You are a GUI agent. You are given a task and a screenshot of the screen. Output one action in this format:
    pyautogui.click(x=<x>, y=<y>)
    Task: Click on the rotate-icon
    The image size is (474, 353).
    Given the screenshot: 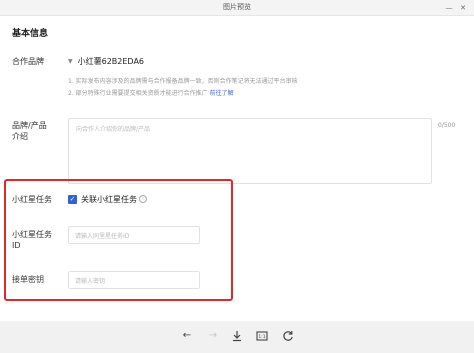 What is the action you would take?
    pyautogui.click(x=288, y=336)
    